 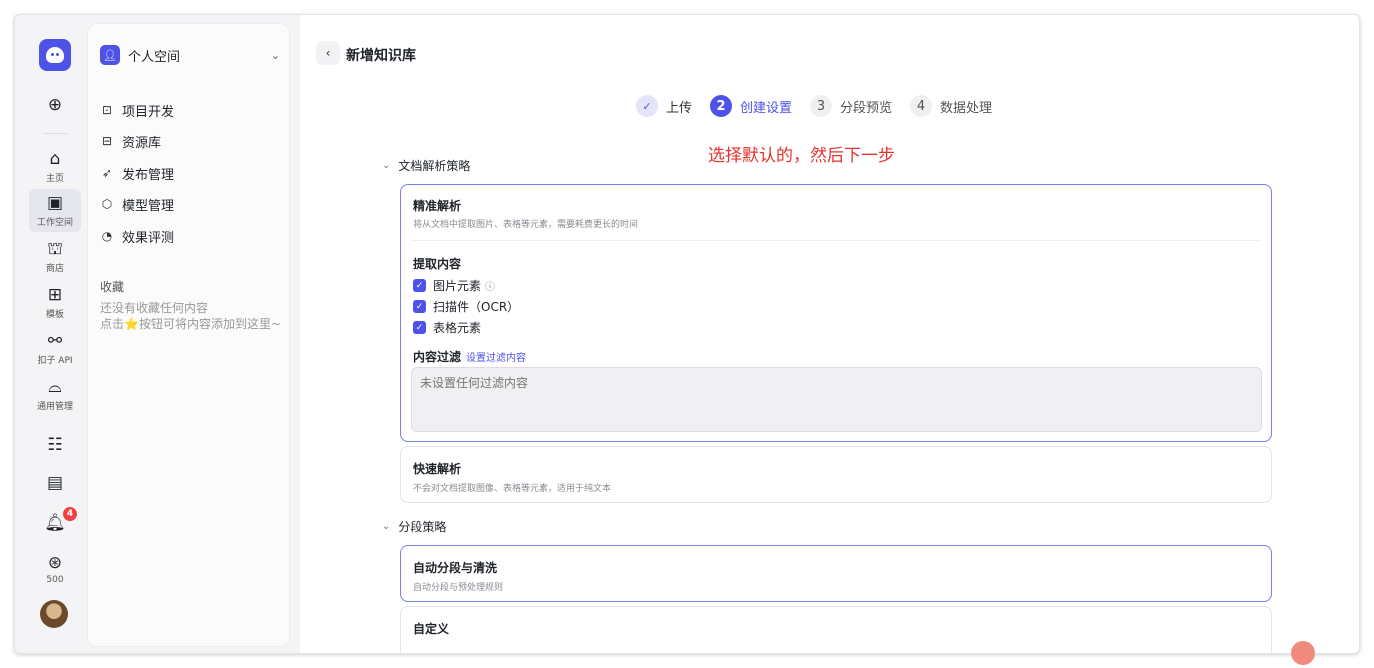 I want to click on rail-divider, so click(x=55, y=133).